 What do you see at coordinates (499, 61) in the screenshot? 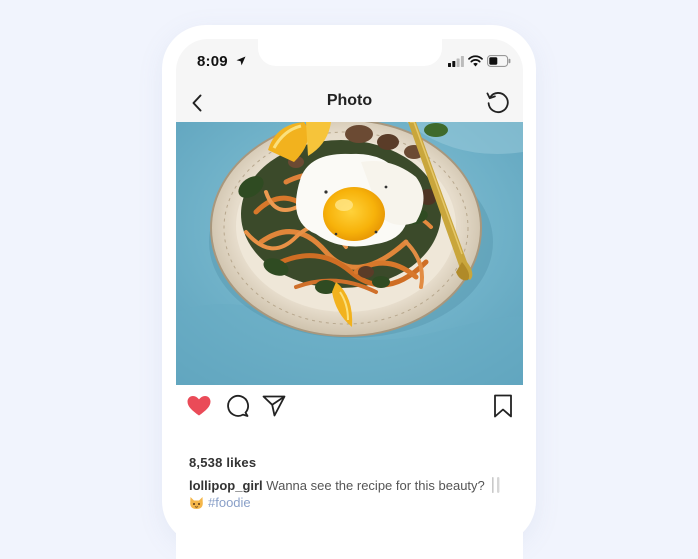
I see `battery-icon` at bounding box center [499, 61].